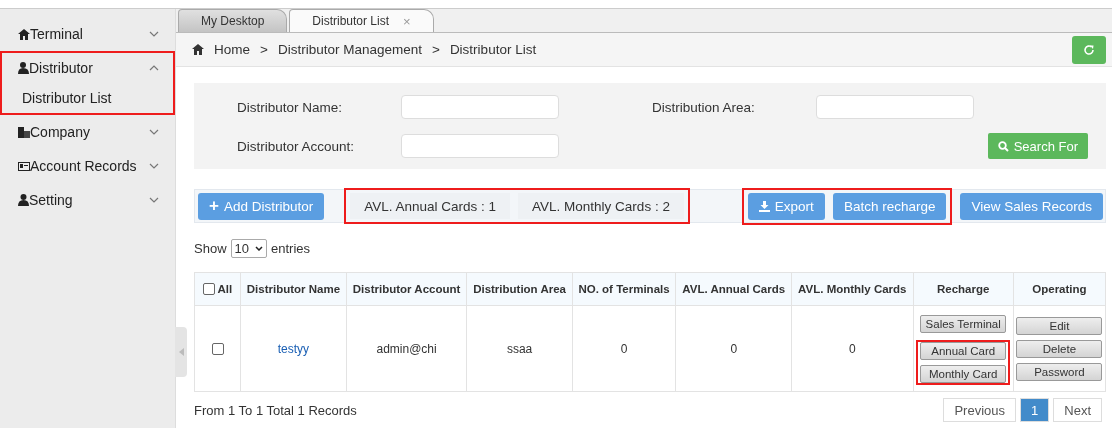 Image resolution: width=1112 pixels, height=428 pixels. What do you see at coordinates (1059, 289) in the screenshot?
I see `column-header: Operating` at bounding box center [1059, 289].